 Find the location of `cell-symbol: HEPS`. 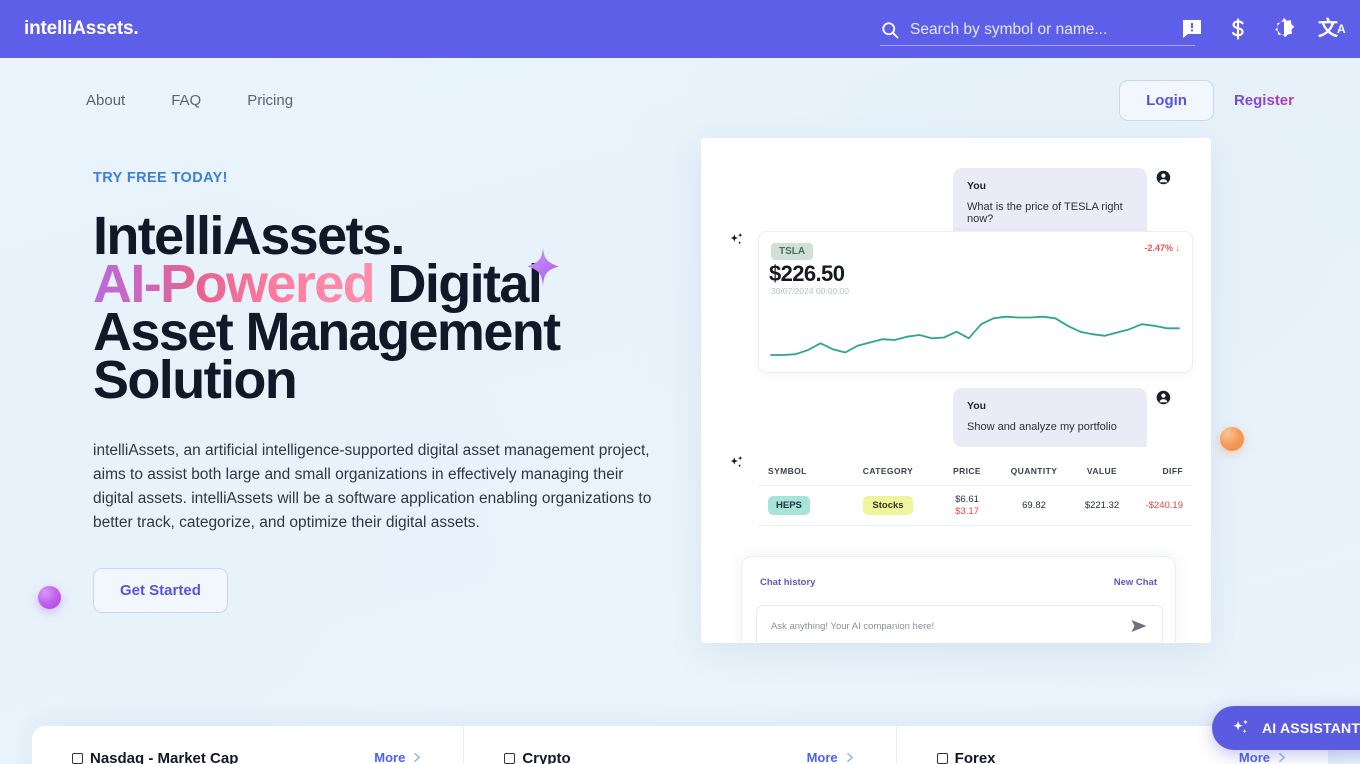

cell-symbol: HEPS is located at coordinates (799, 505).